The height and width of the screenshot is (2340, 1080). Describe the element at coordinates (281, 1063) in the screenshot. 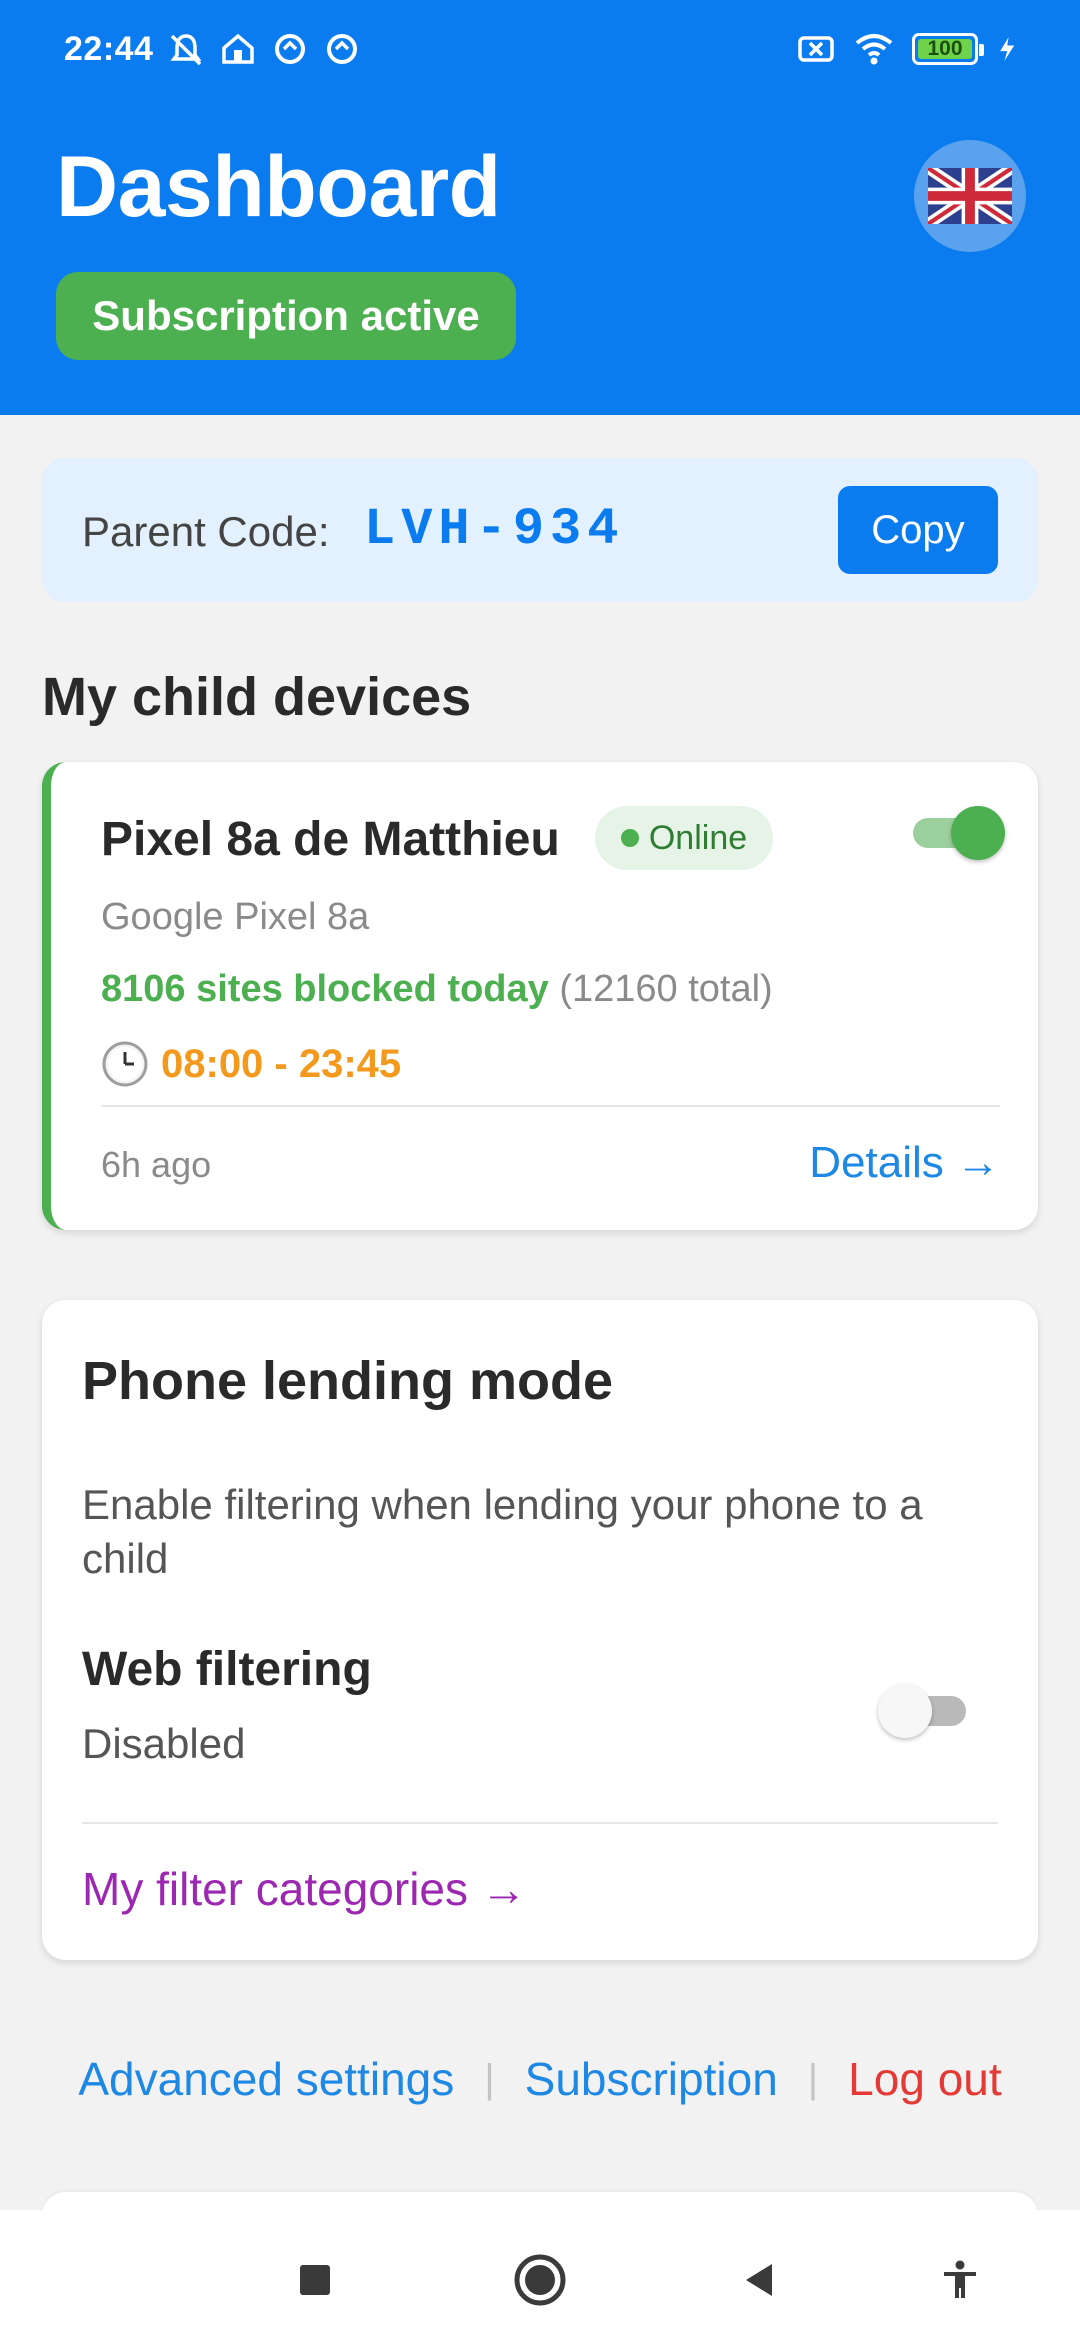

I see `schedule-time: 08:00 - 23:45` at that location.